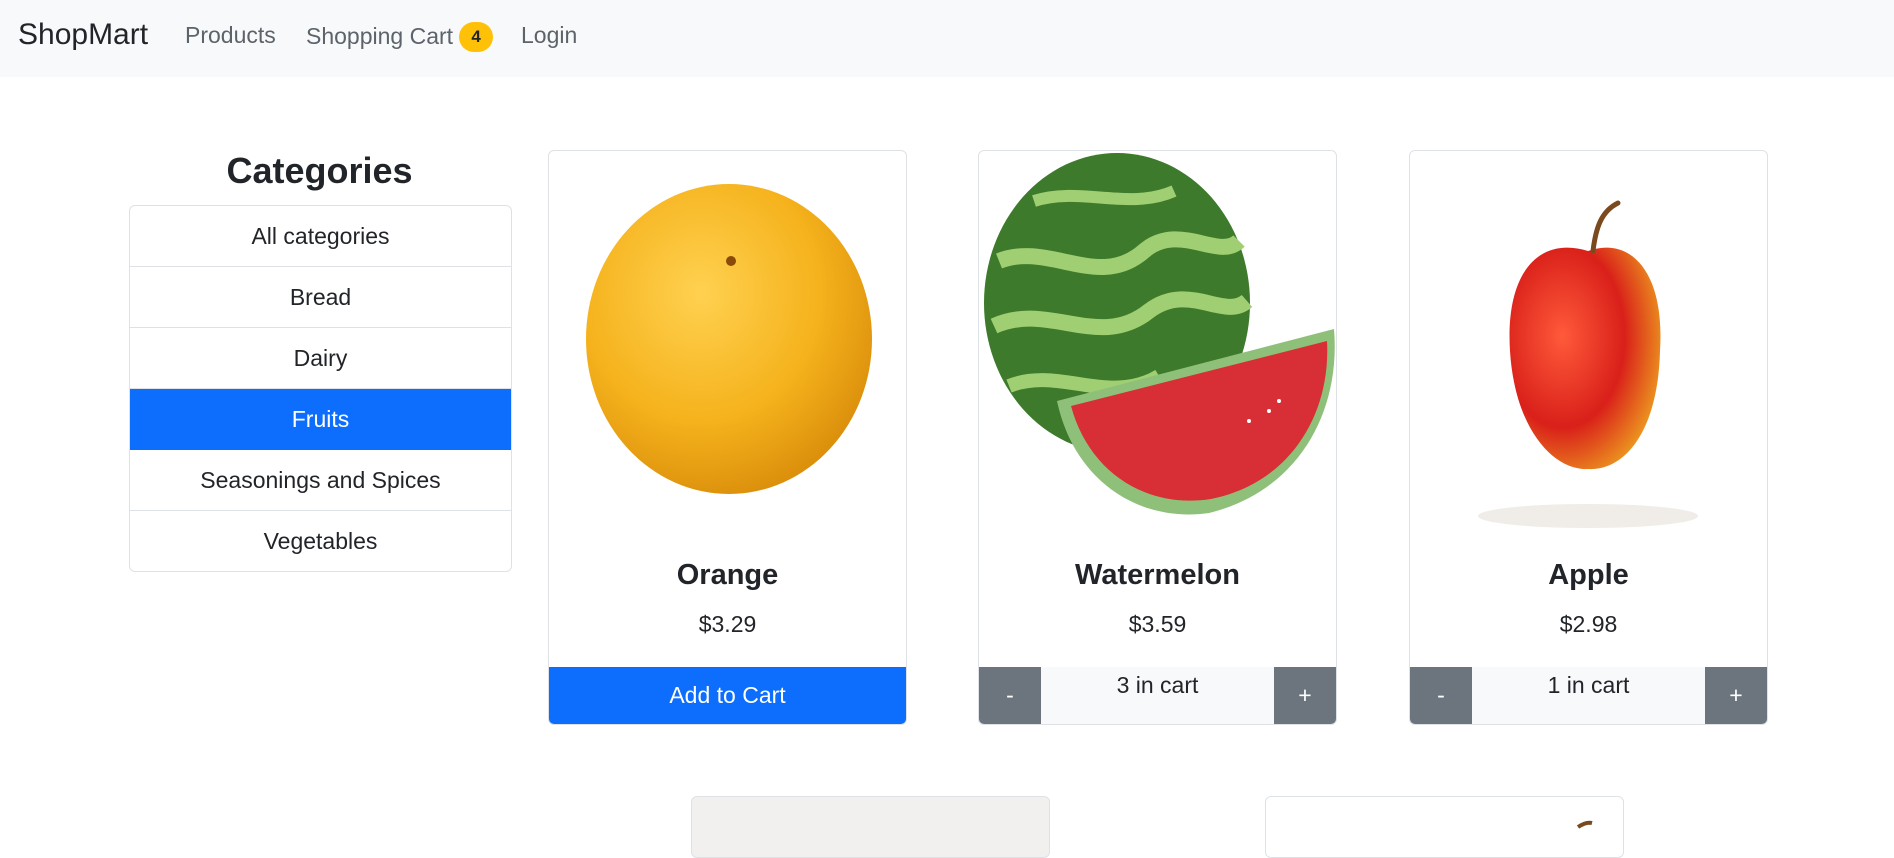 Image resolution: width=1894 pixels, height=858 pixels. Describe the element at coordinates (320, 541) in the screenshot. I see `category-item-vegetables: Vegetables` at that location.